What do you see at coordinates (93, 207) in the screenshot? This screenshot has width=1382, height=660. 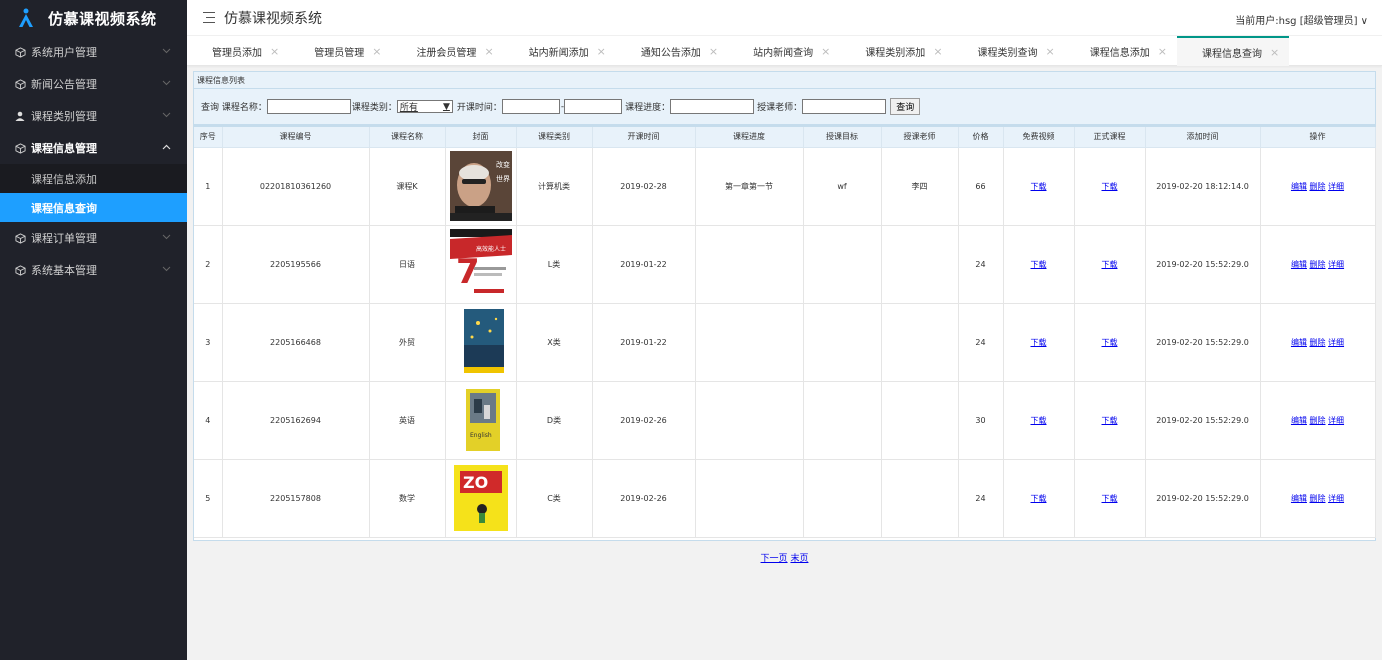 I see `sidebar-subitem-2: 课程信息查询` at bounding box center [93, 207].